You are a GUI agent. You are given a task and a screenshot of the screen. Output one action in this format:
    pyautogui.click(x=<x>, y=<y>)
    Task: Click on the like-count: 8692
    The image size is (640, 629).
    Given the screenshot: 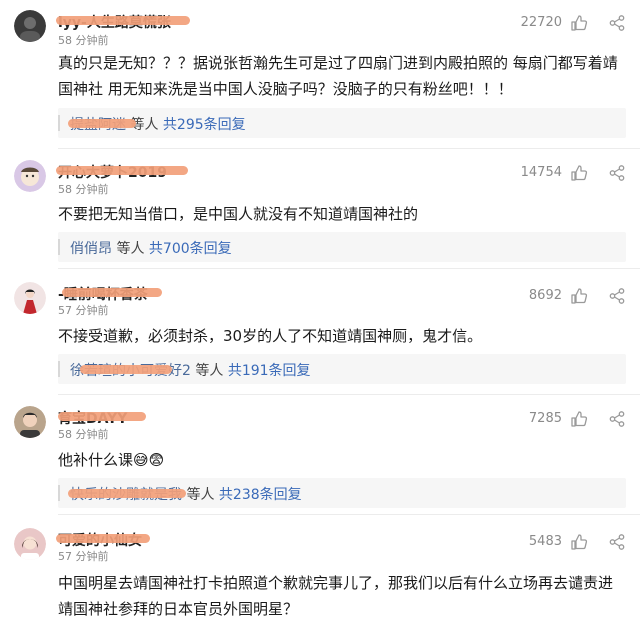 What is the action you would take?
    pyautogui.click(x=545, y=295)
    